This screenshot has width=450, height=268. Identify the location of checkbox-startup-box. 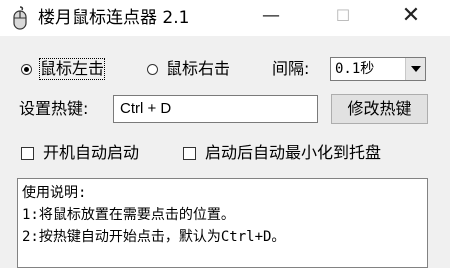
(27, 153).